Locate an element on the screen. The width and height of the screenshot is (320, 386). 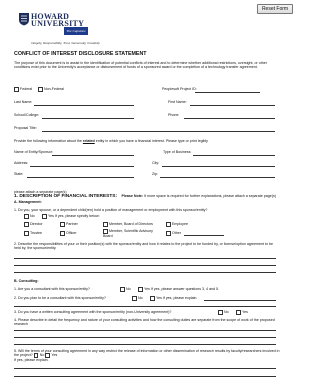
section-b-q3-yes-checkbox is located at coordinates (238, 312).